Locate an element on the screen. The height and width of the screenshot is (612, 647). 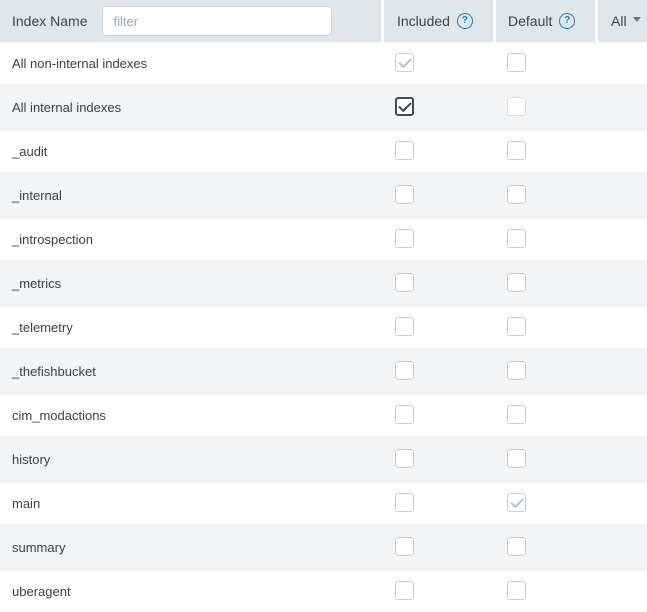
index-name-label: cim_modactions is located at coordinates (59, 415).